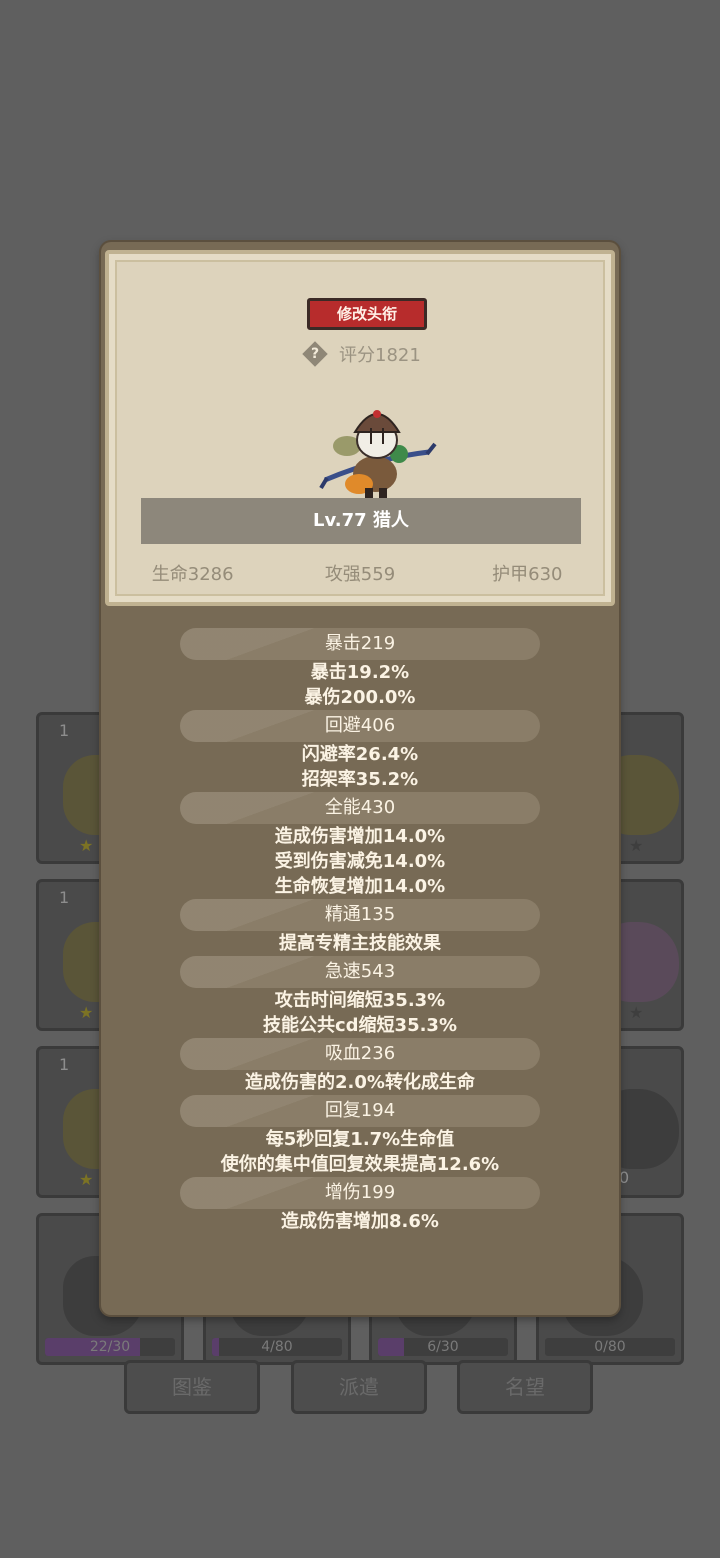 The width and height of the screenshot is (720, 1558). I want to click on progress-bar: 6/30, so click(443, 1347).